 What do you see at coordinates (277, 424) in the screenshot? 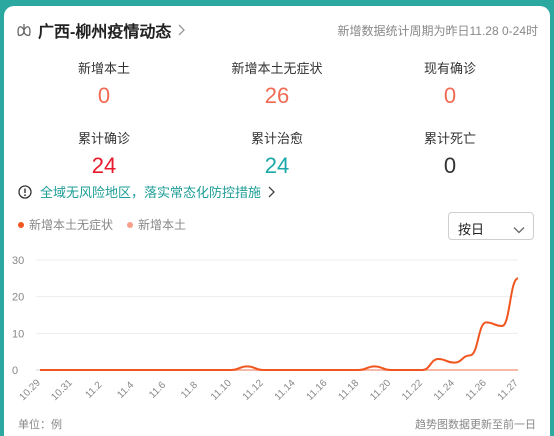
I see `chart-footer: 单位：例 趋势图数据更新至前一日` at bounding box center [277, 424].